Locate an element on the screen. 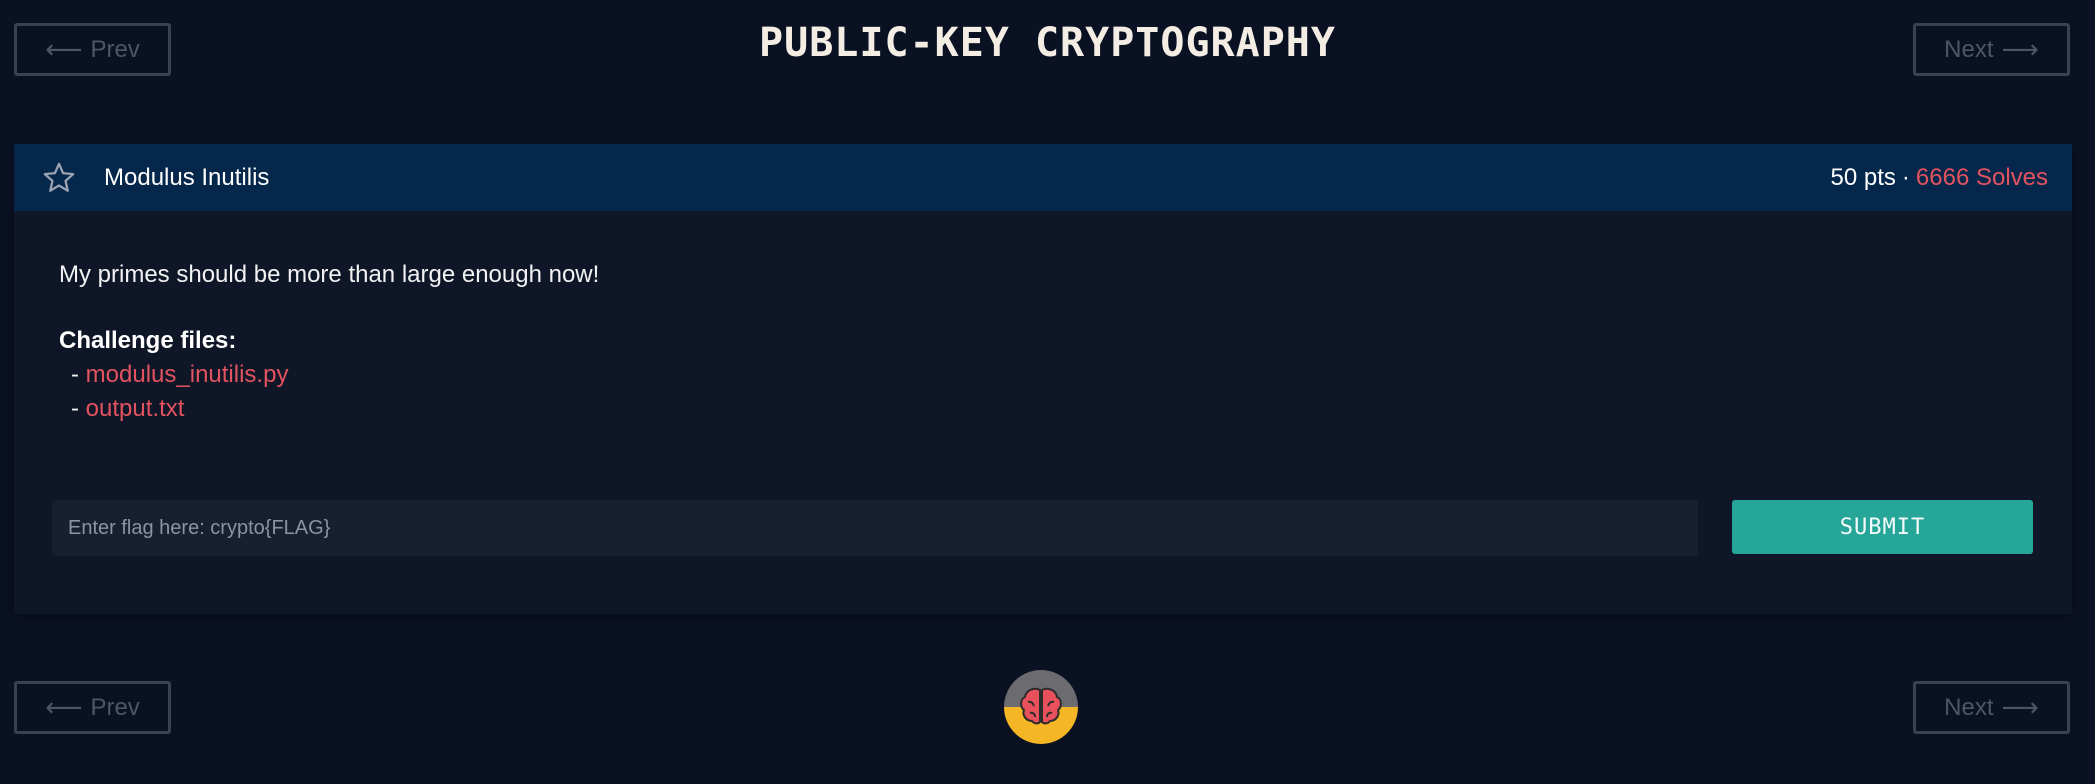 The width and height of the screenshot is (2095, 784). file-item: - modulus_inutilis.py is located at coordinates (329, 375).